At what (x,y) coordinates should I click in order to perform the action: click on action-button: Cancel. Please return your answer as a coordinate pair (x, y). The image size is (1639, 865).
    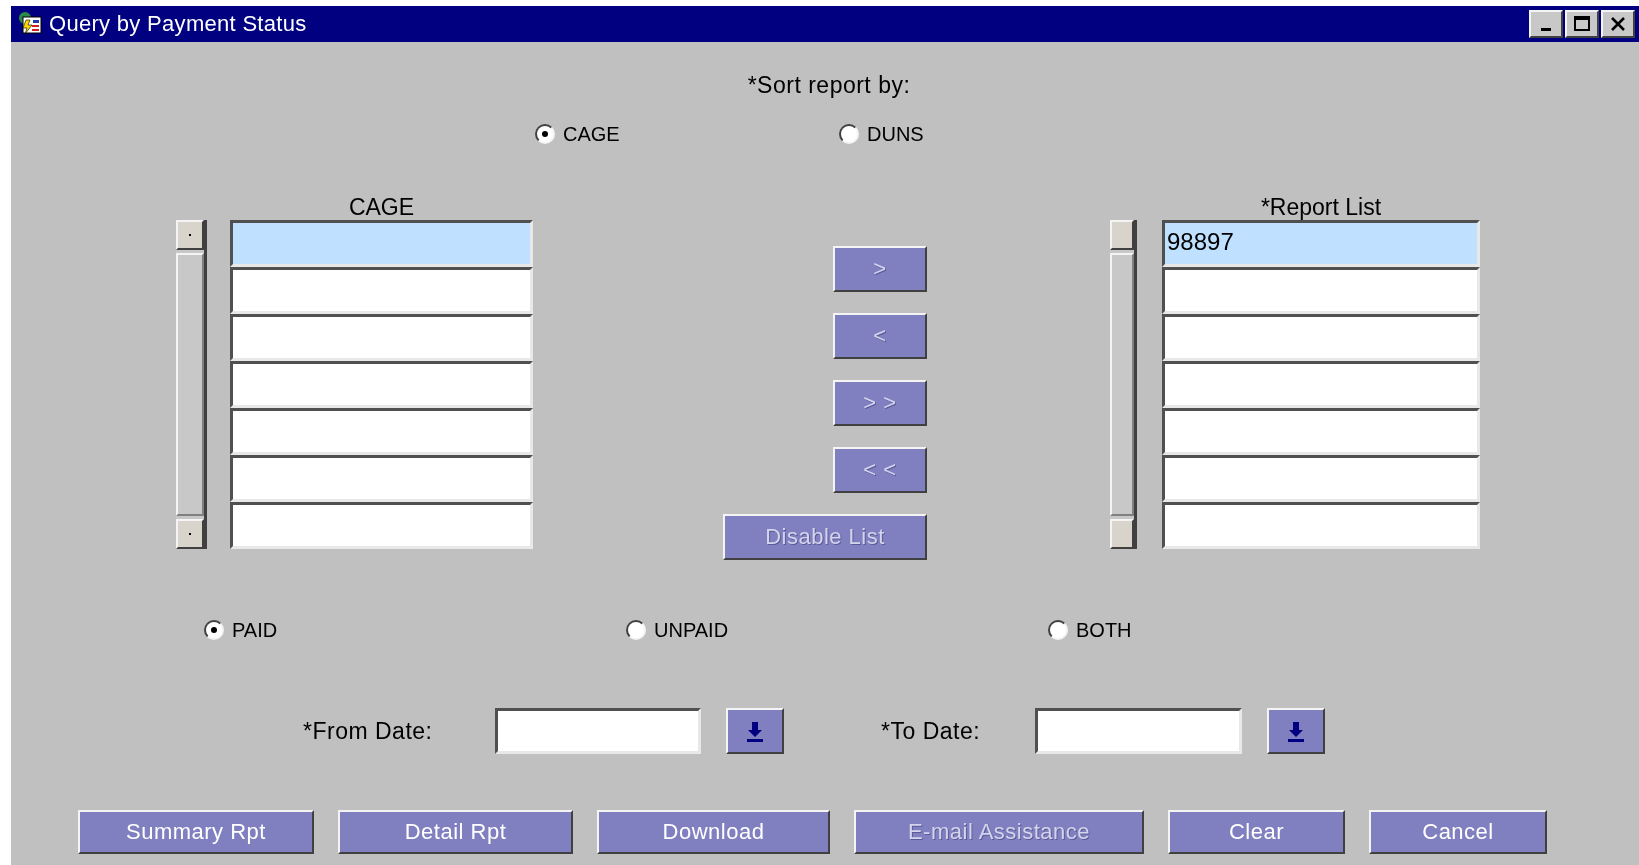
    Looking at the image, I should click on (1458, 832).